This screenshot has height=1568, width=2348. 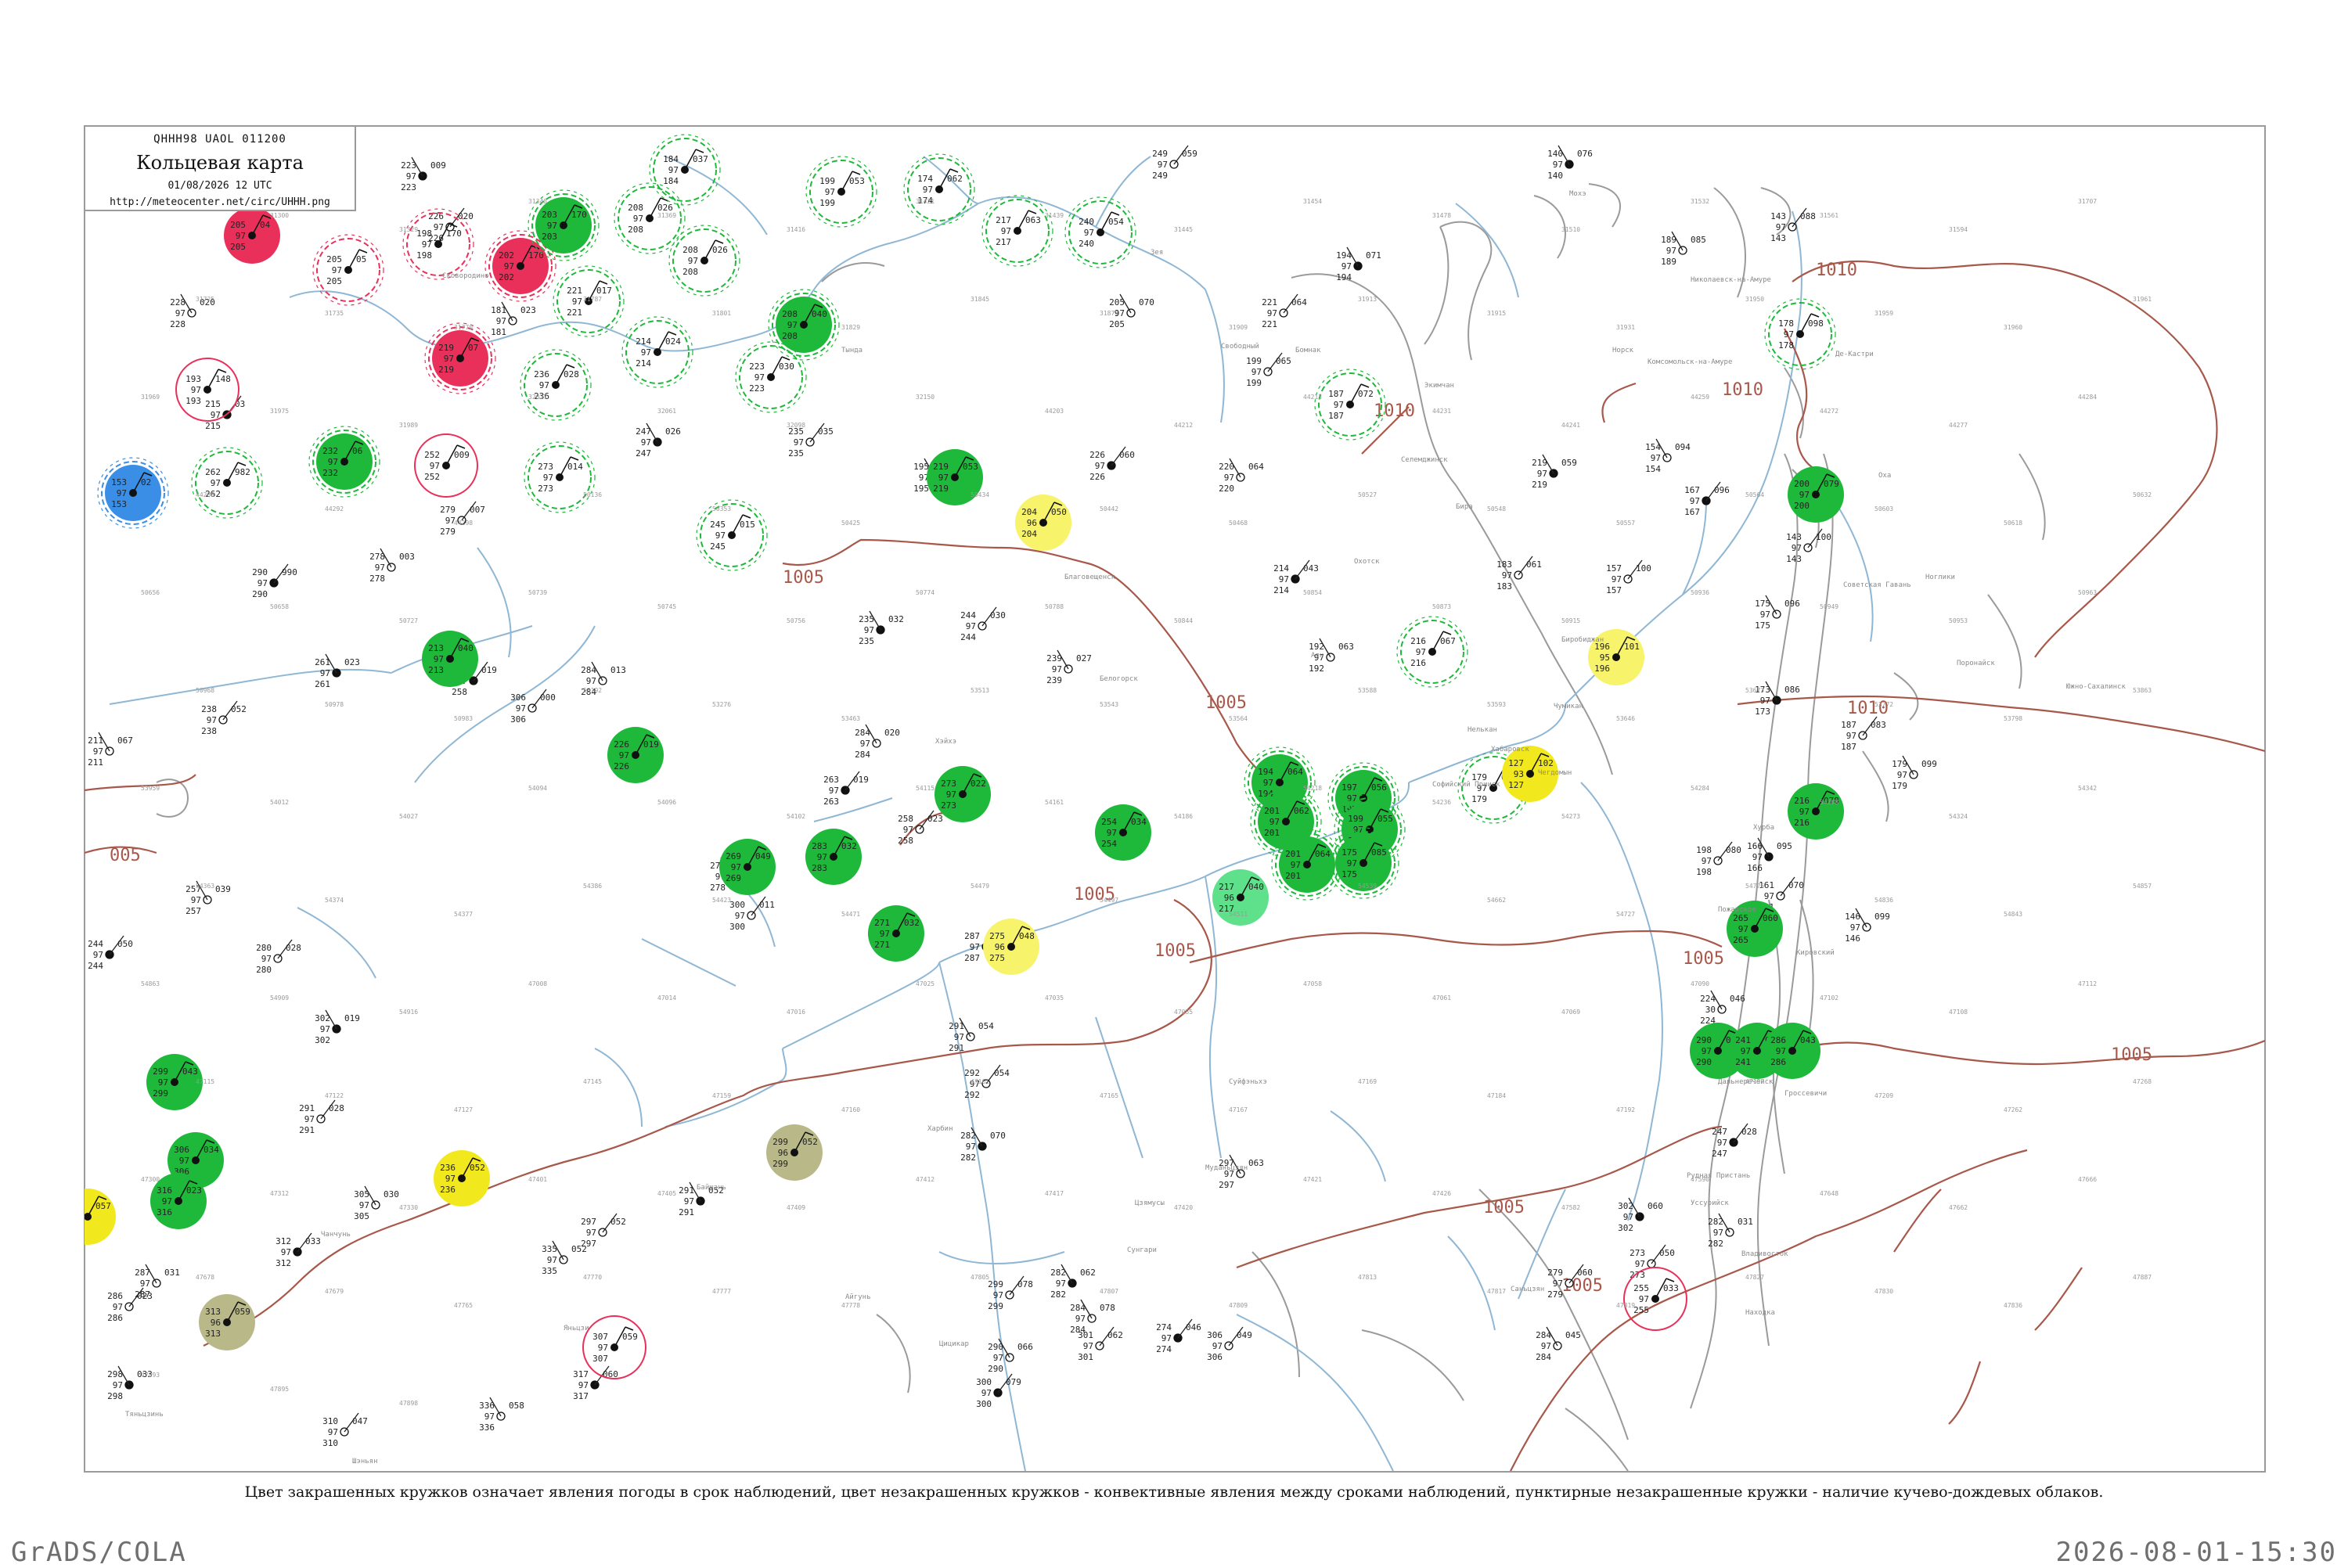 What do you see at coordinates (1718, 859) in the screenshot?
I see `plain-observation: 19897 080 198` at bounding box center [1718, 859].